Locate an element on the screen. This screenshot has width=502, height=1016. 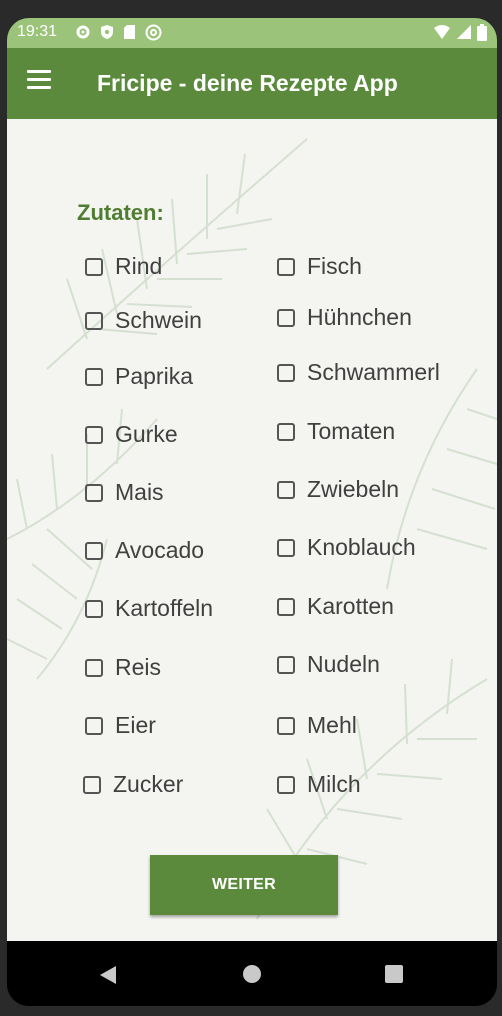
checkbox-label: Gurke is located at coordinates (146, 434).